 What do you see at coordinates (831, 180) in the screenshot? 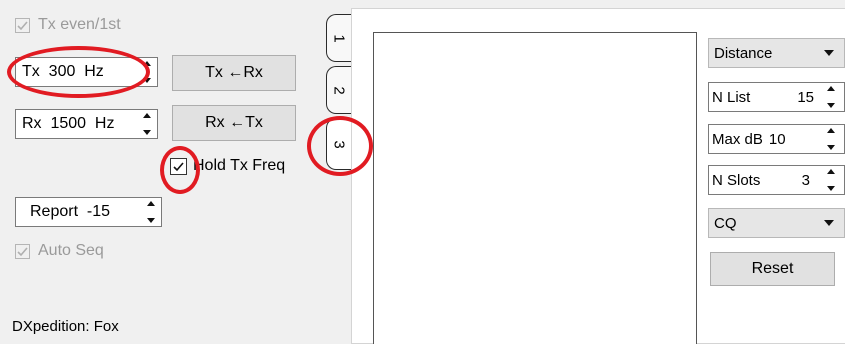
I see `n-slots-stepper` at bounding box center [831, 180].